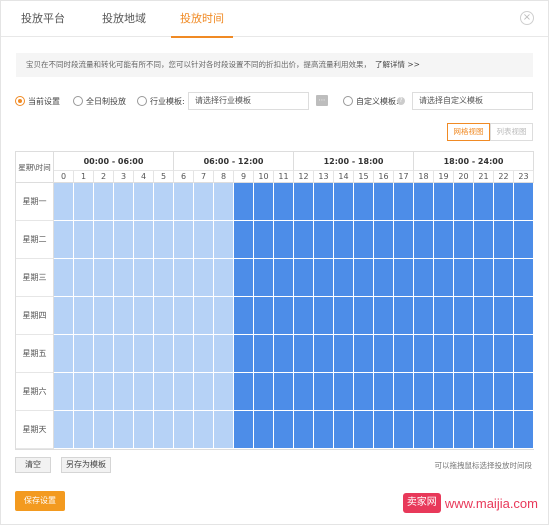 Image resolution: width=549 pixels, height=525 pixels. What do you see at coordinates (184, 177) in the screenshot?
I see `hour-header: 6` at bounding box center [184, 177].